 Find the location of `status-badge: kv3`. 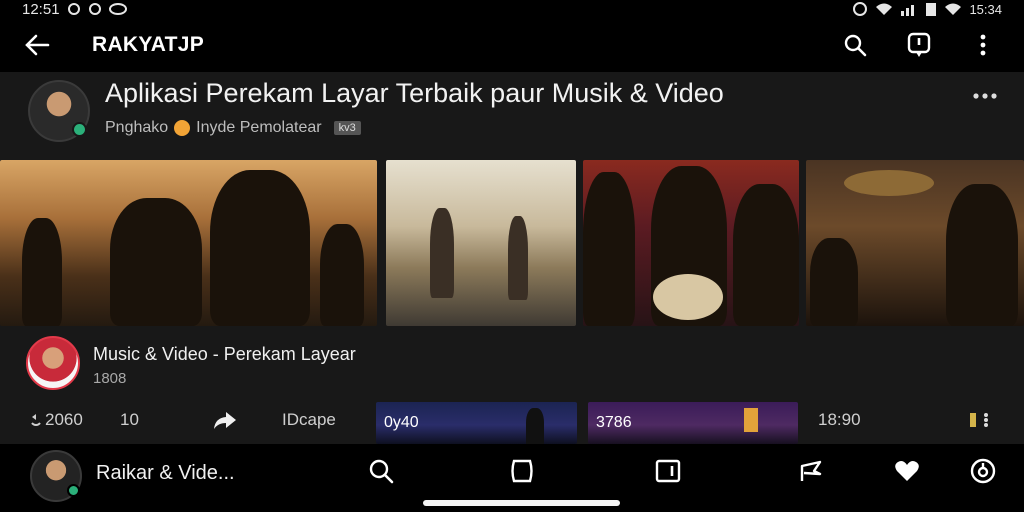

status-badge: kv3 is located at coordinates (347, 128).